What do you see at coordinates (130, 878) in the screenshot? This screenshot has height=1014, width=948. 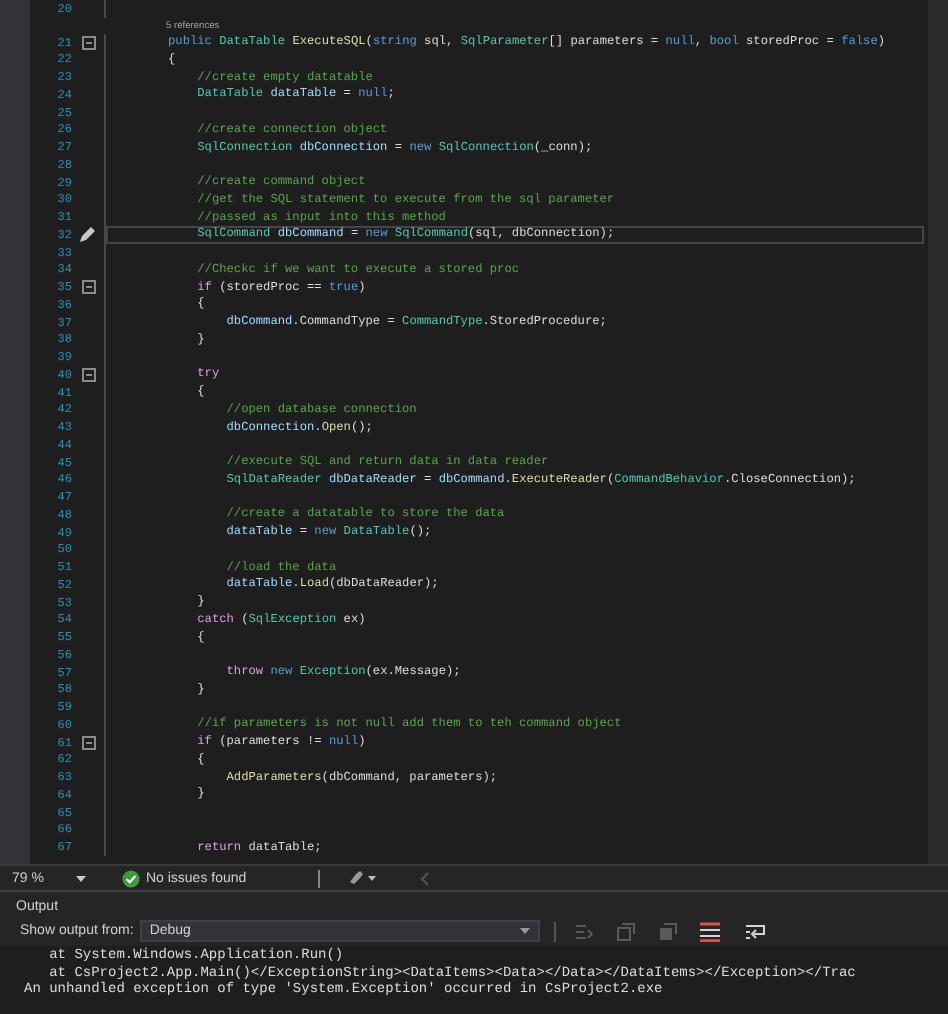 I see `check-icon` at bounding box center [130, 878].